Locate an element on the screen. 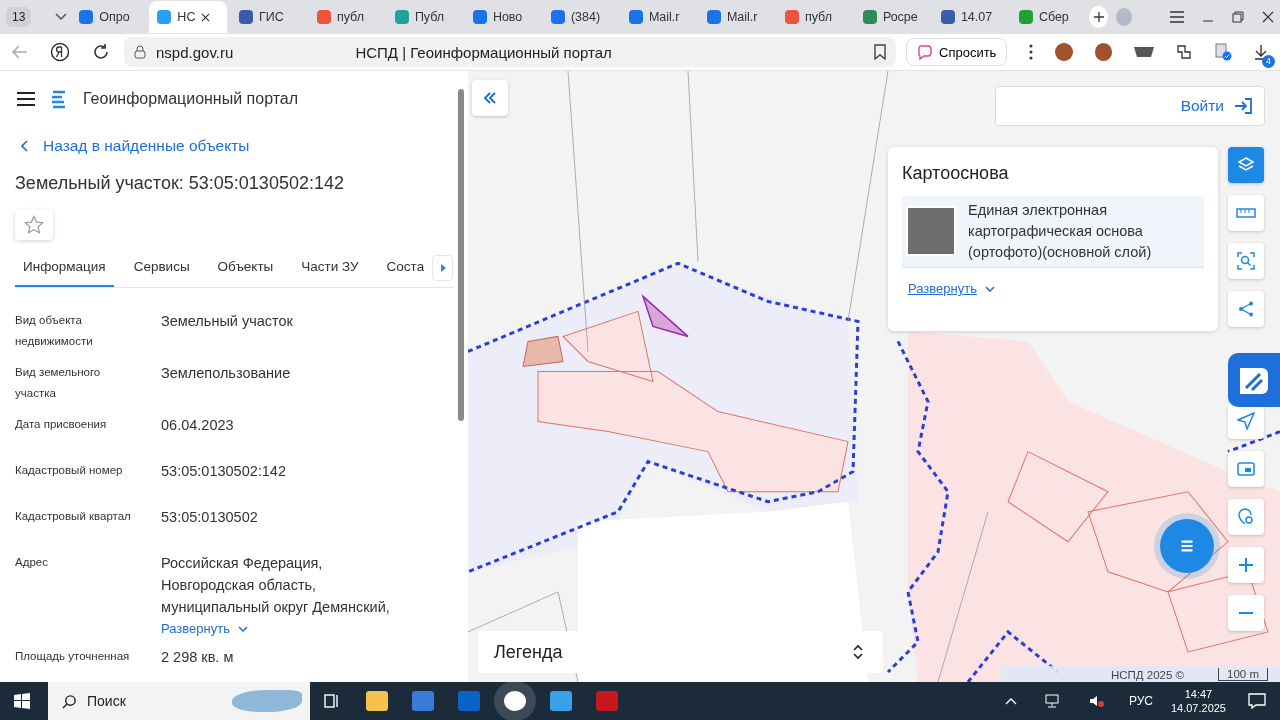  browser-tab: Ново is located at coordinates (501, 17).